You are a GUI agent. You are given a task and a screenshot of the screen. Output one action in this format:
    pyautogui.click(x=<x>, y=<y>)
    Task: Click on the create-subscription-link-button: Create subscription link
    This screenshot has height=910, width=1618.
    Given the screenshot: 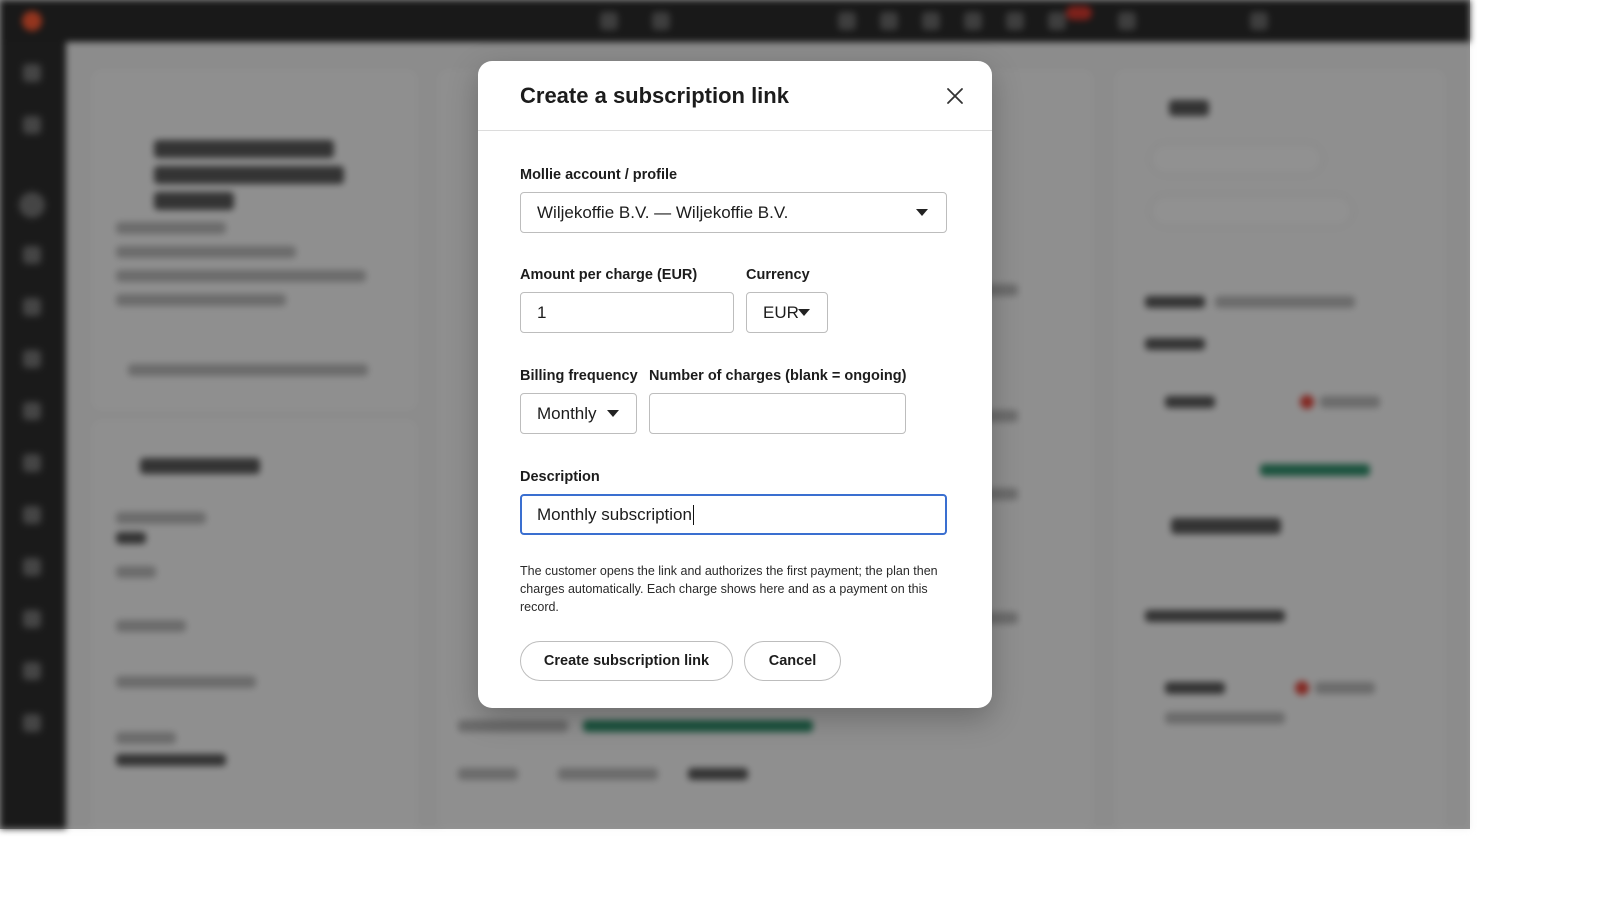 What is the action you would take?
    pyautogui.click(x=626, y=661)
    